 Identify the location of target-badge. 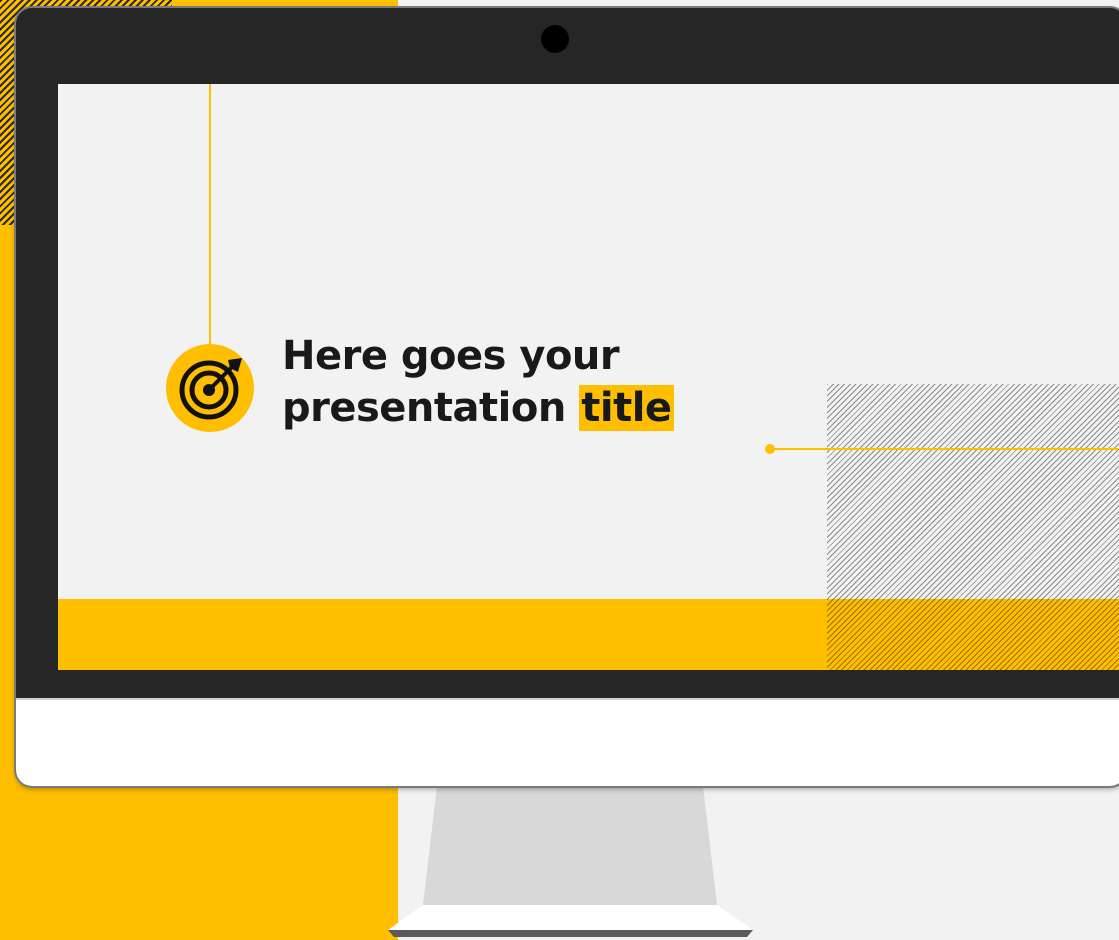
(210, 388).